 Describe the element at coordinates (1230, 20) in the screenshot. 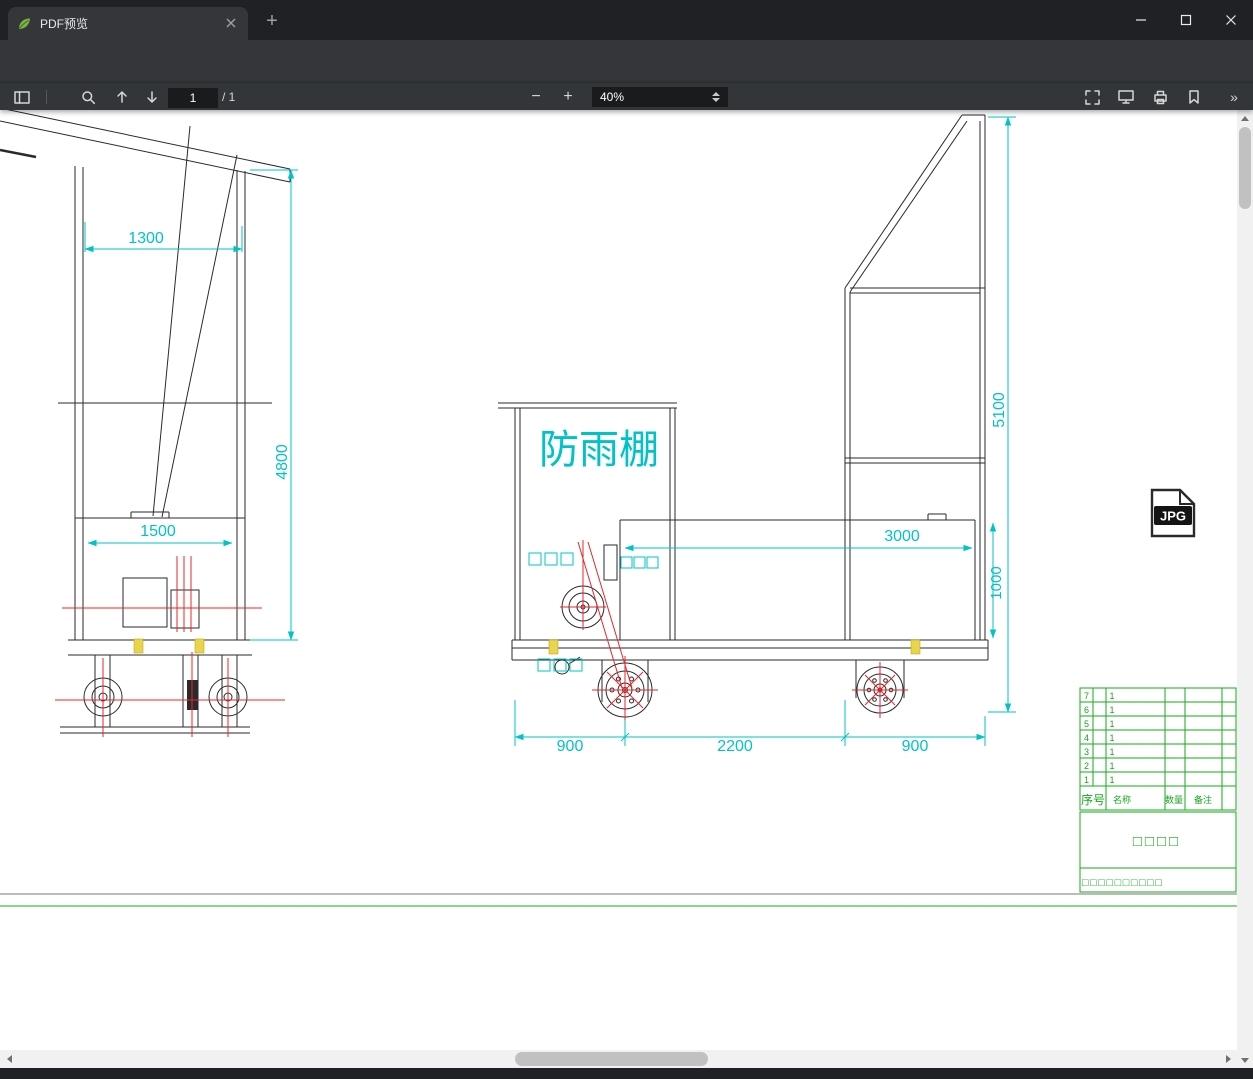

I see `window-close-button` at that location.